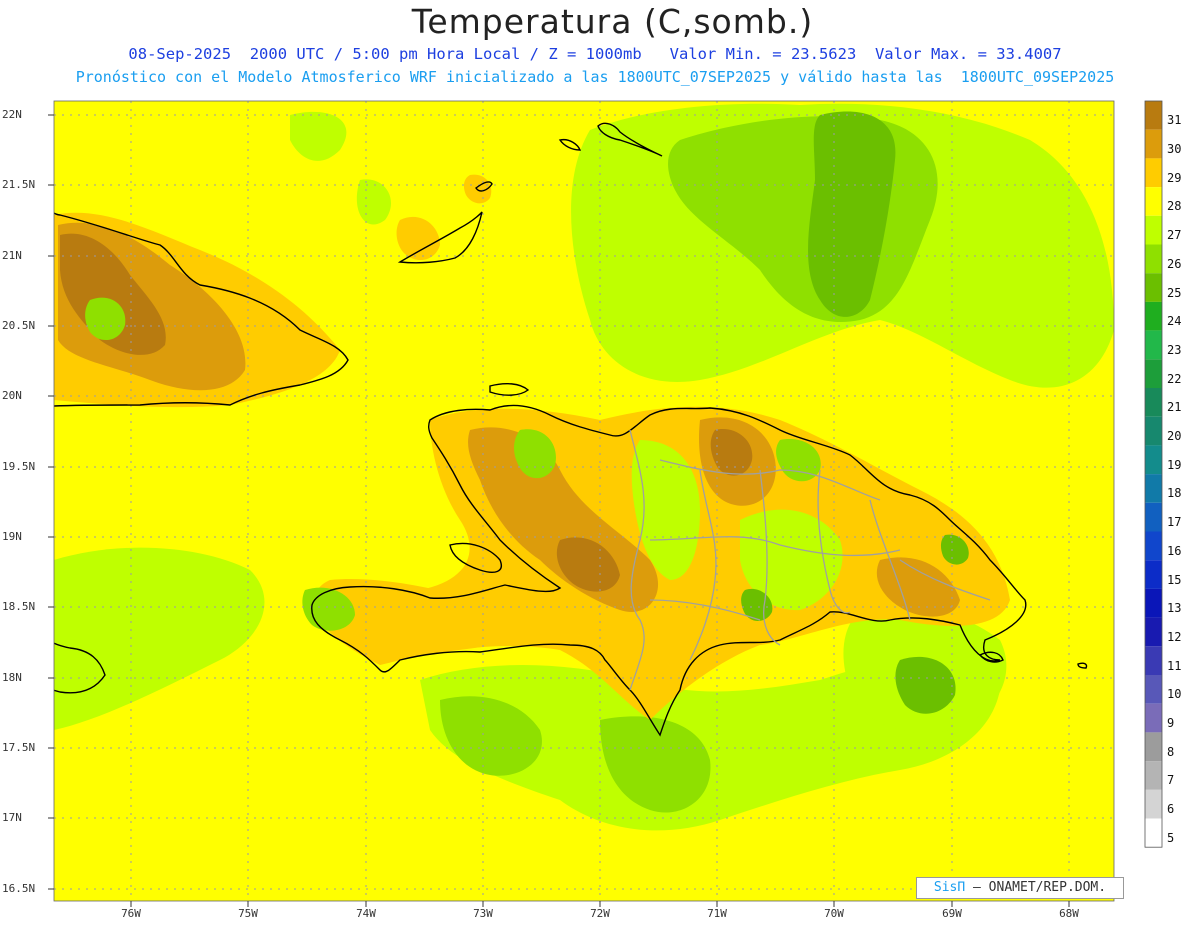  What do you see at coordinates (1174, 464) in the screenshot?
I see `colorbar-label: 19` at bounding box center [1174, 464].